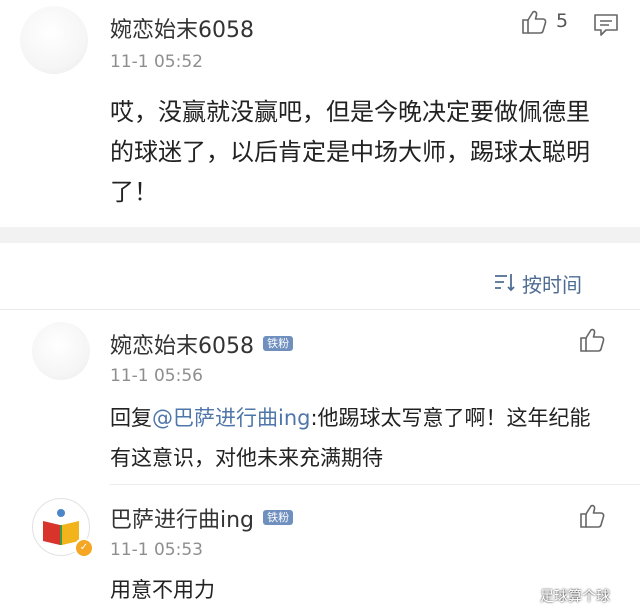 This screenshot has width=640, height=612. I want to click on reply-button, so click(606, 24).